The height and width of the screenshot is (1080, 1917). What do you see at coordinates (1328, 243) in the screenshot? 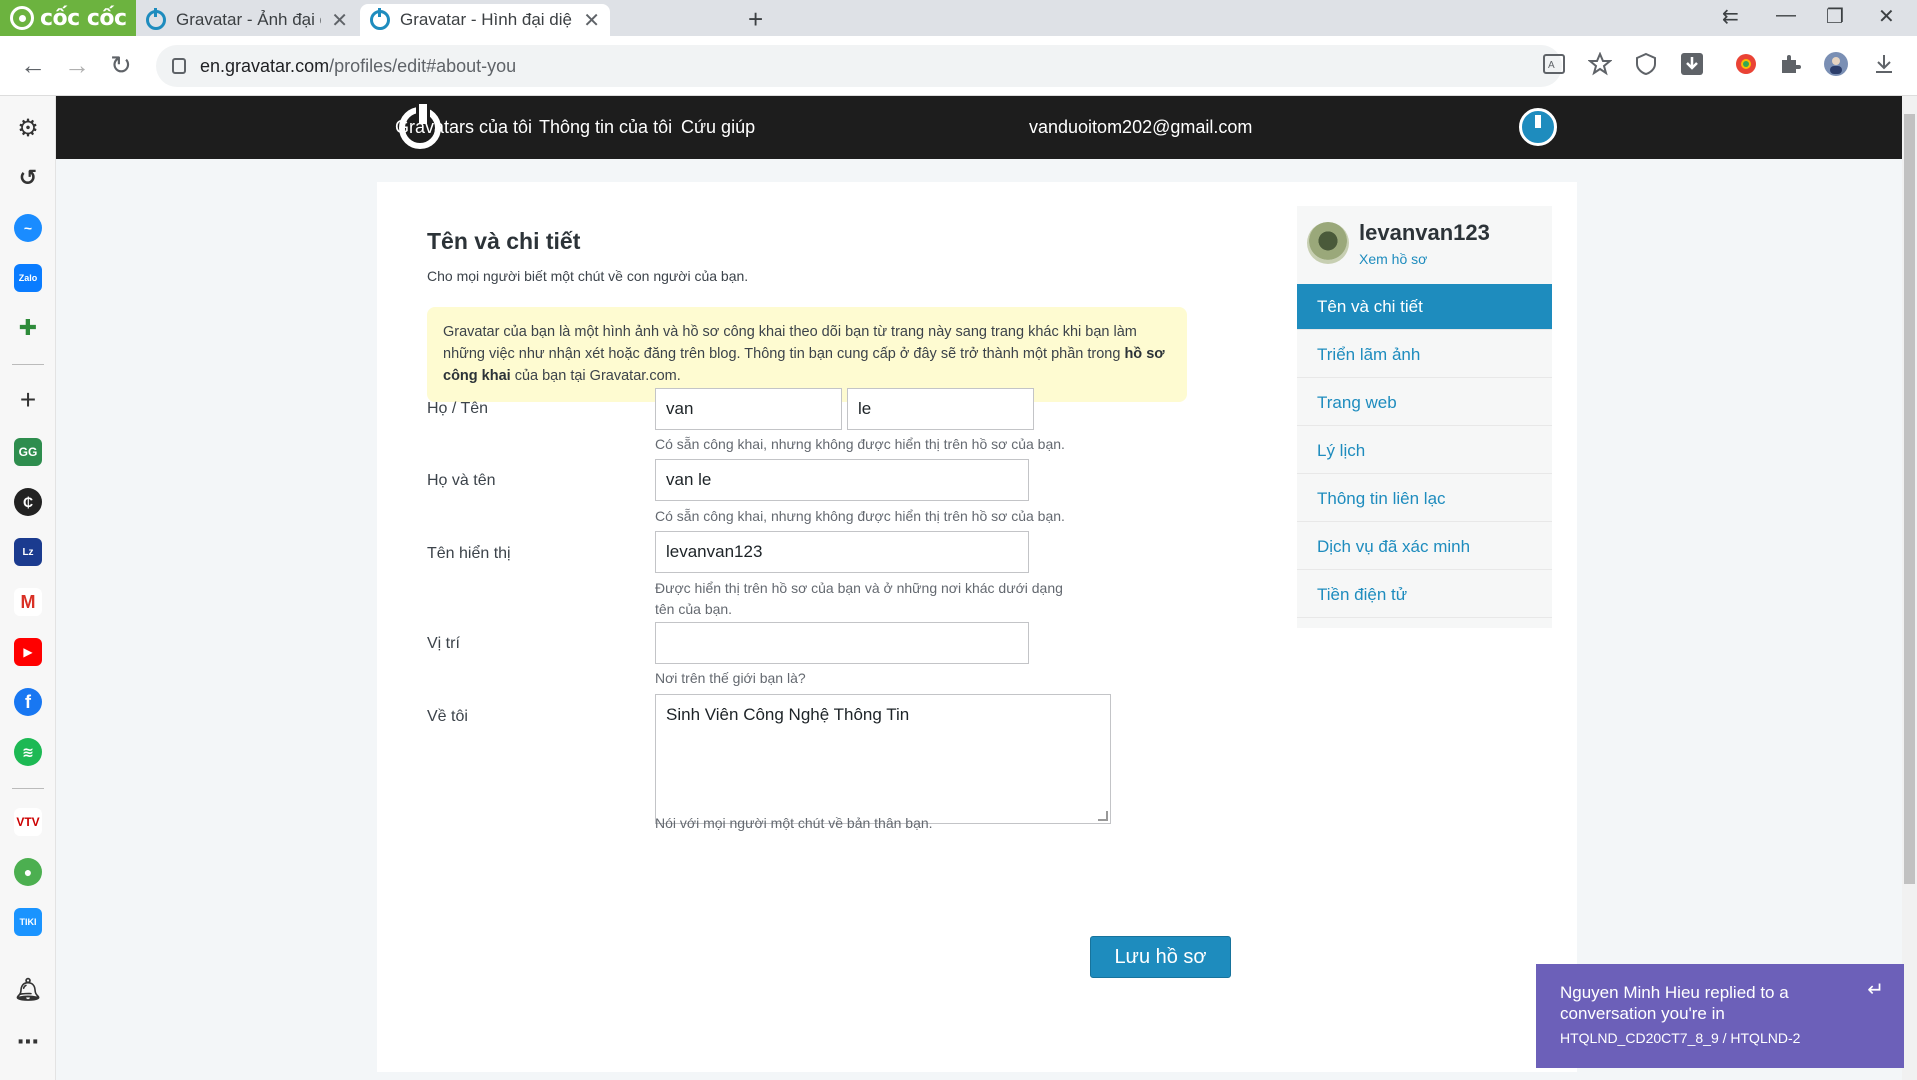
I see `avatar` at bounding box center [1328, 243].